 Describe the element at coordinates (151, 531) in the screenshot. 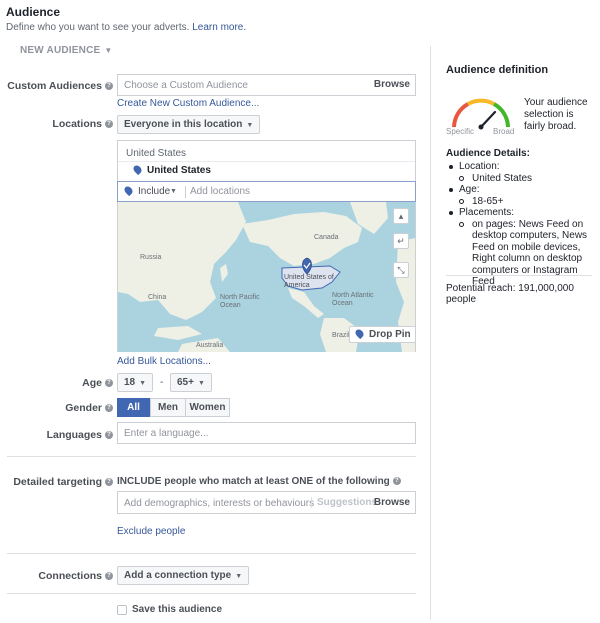

I see `exclude-people-link: Exclude people` at that location.